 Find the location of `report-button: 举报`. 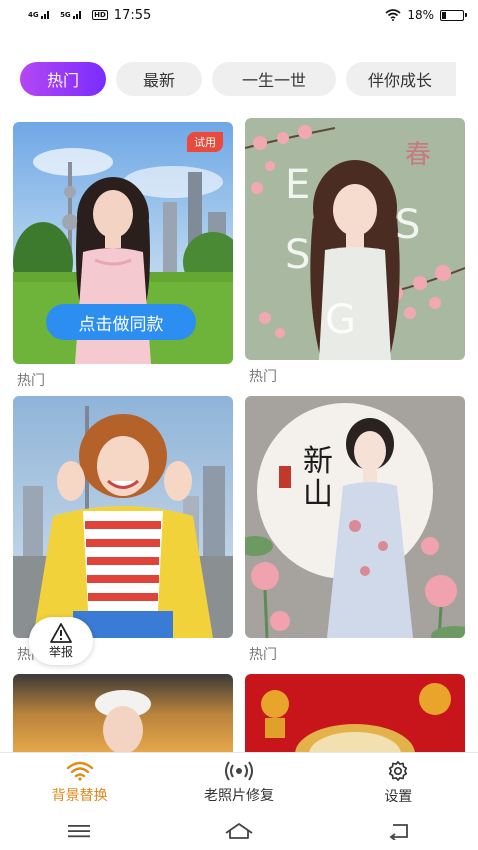

report-button: 举报 is located at coordinates (61, 641).